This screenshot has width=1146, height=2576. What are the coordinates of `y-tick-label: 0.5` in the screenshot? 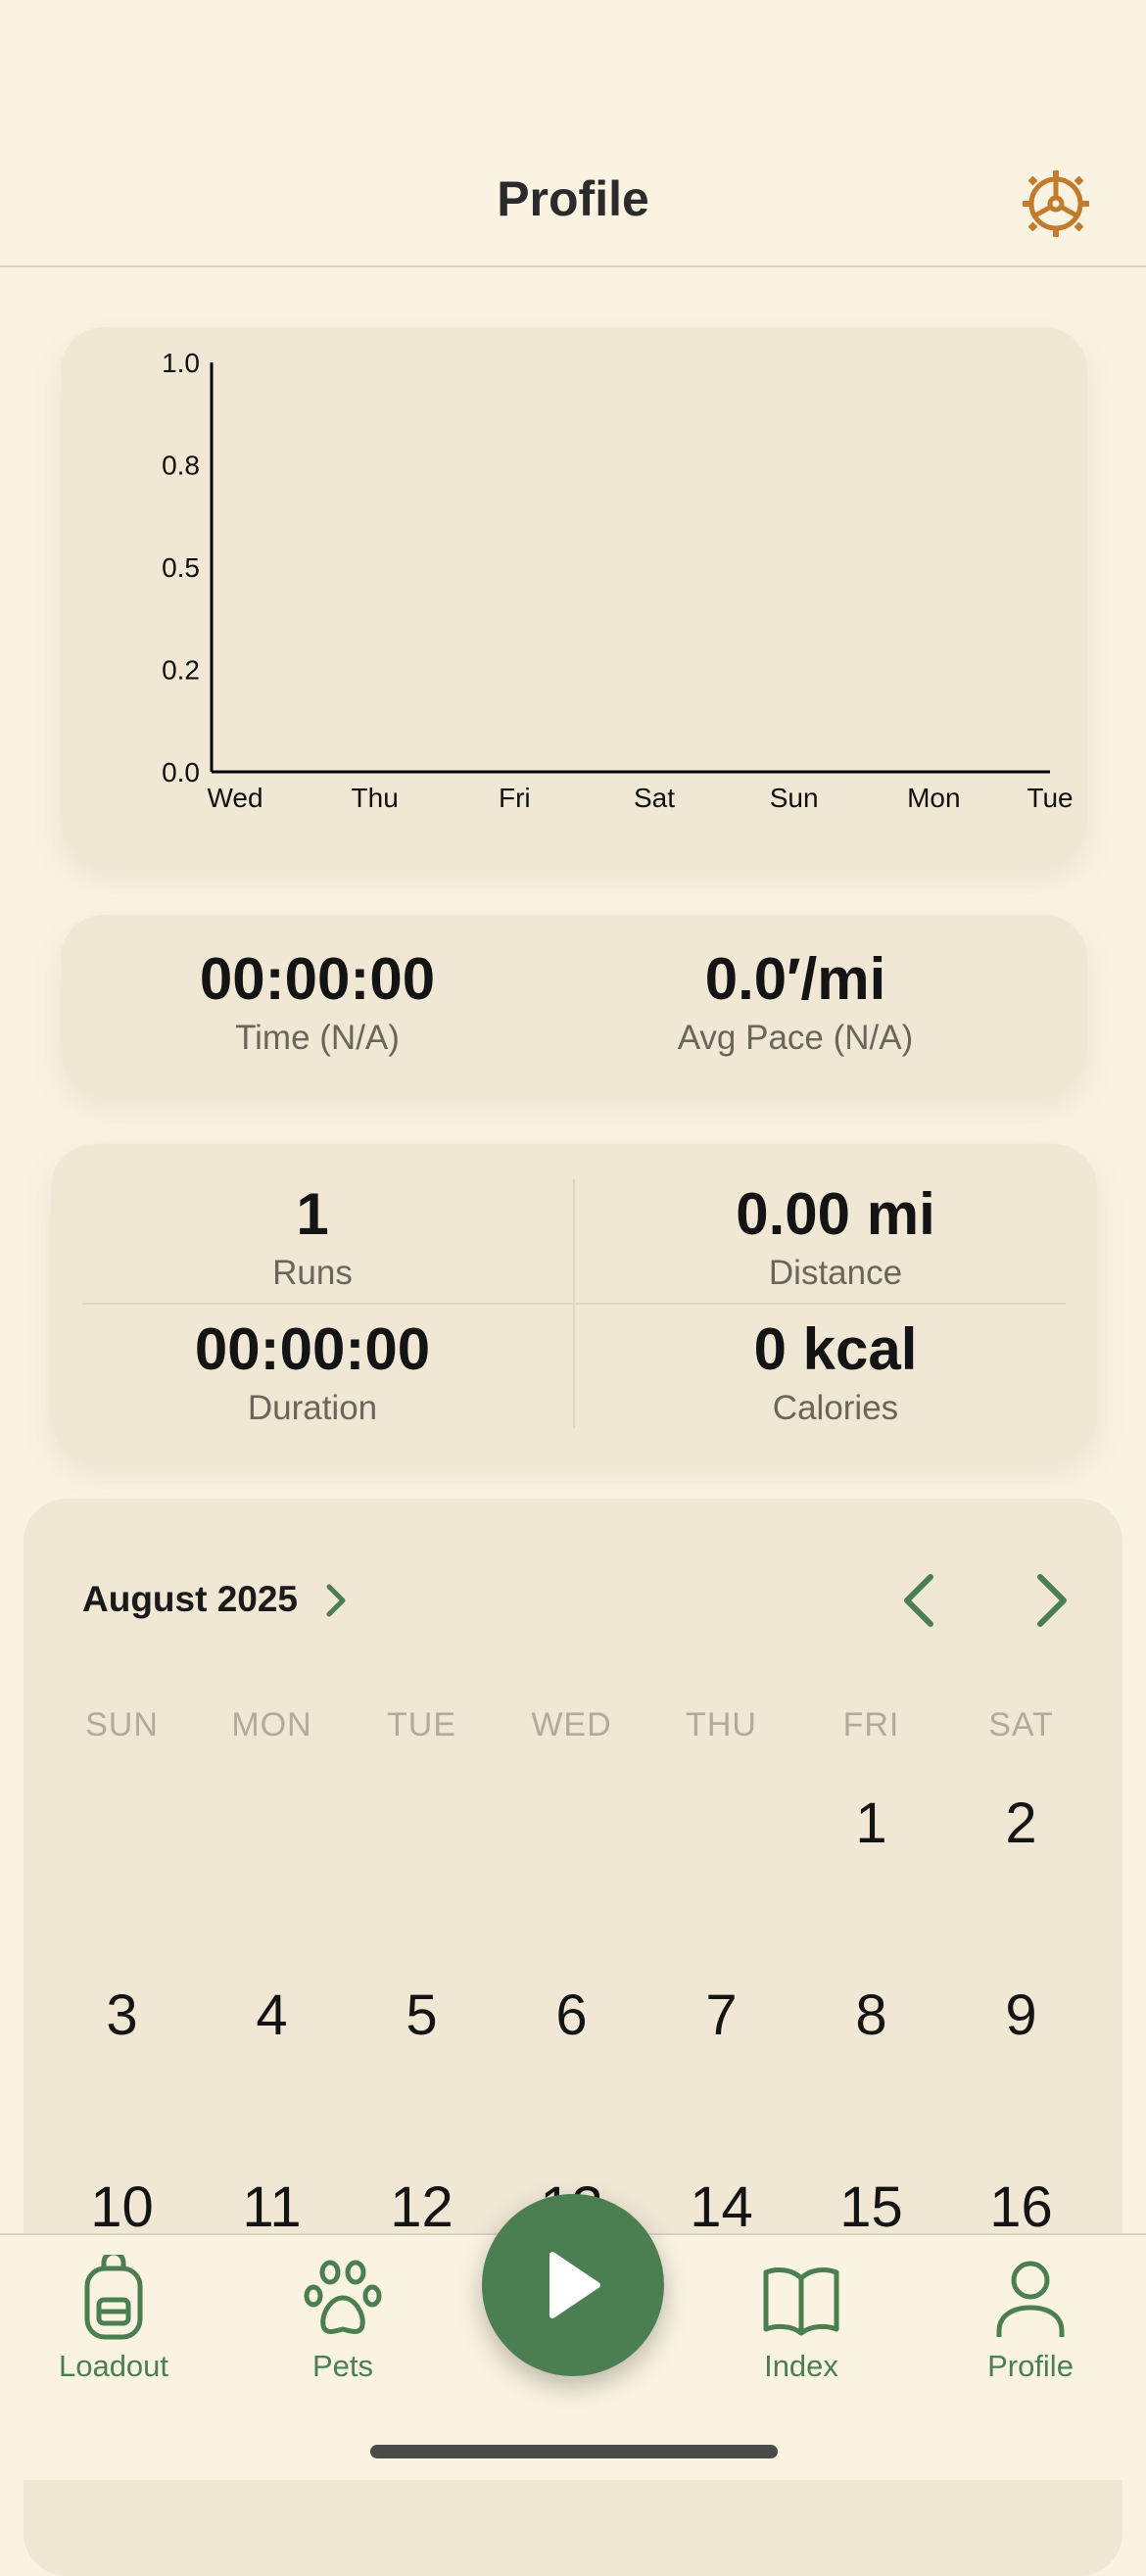 It's located at (181, 567).